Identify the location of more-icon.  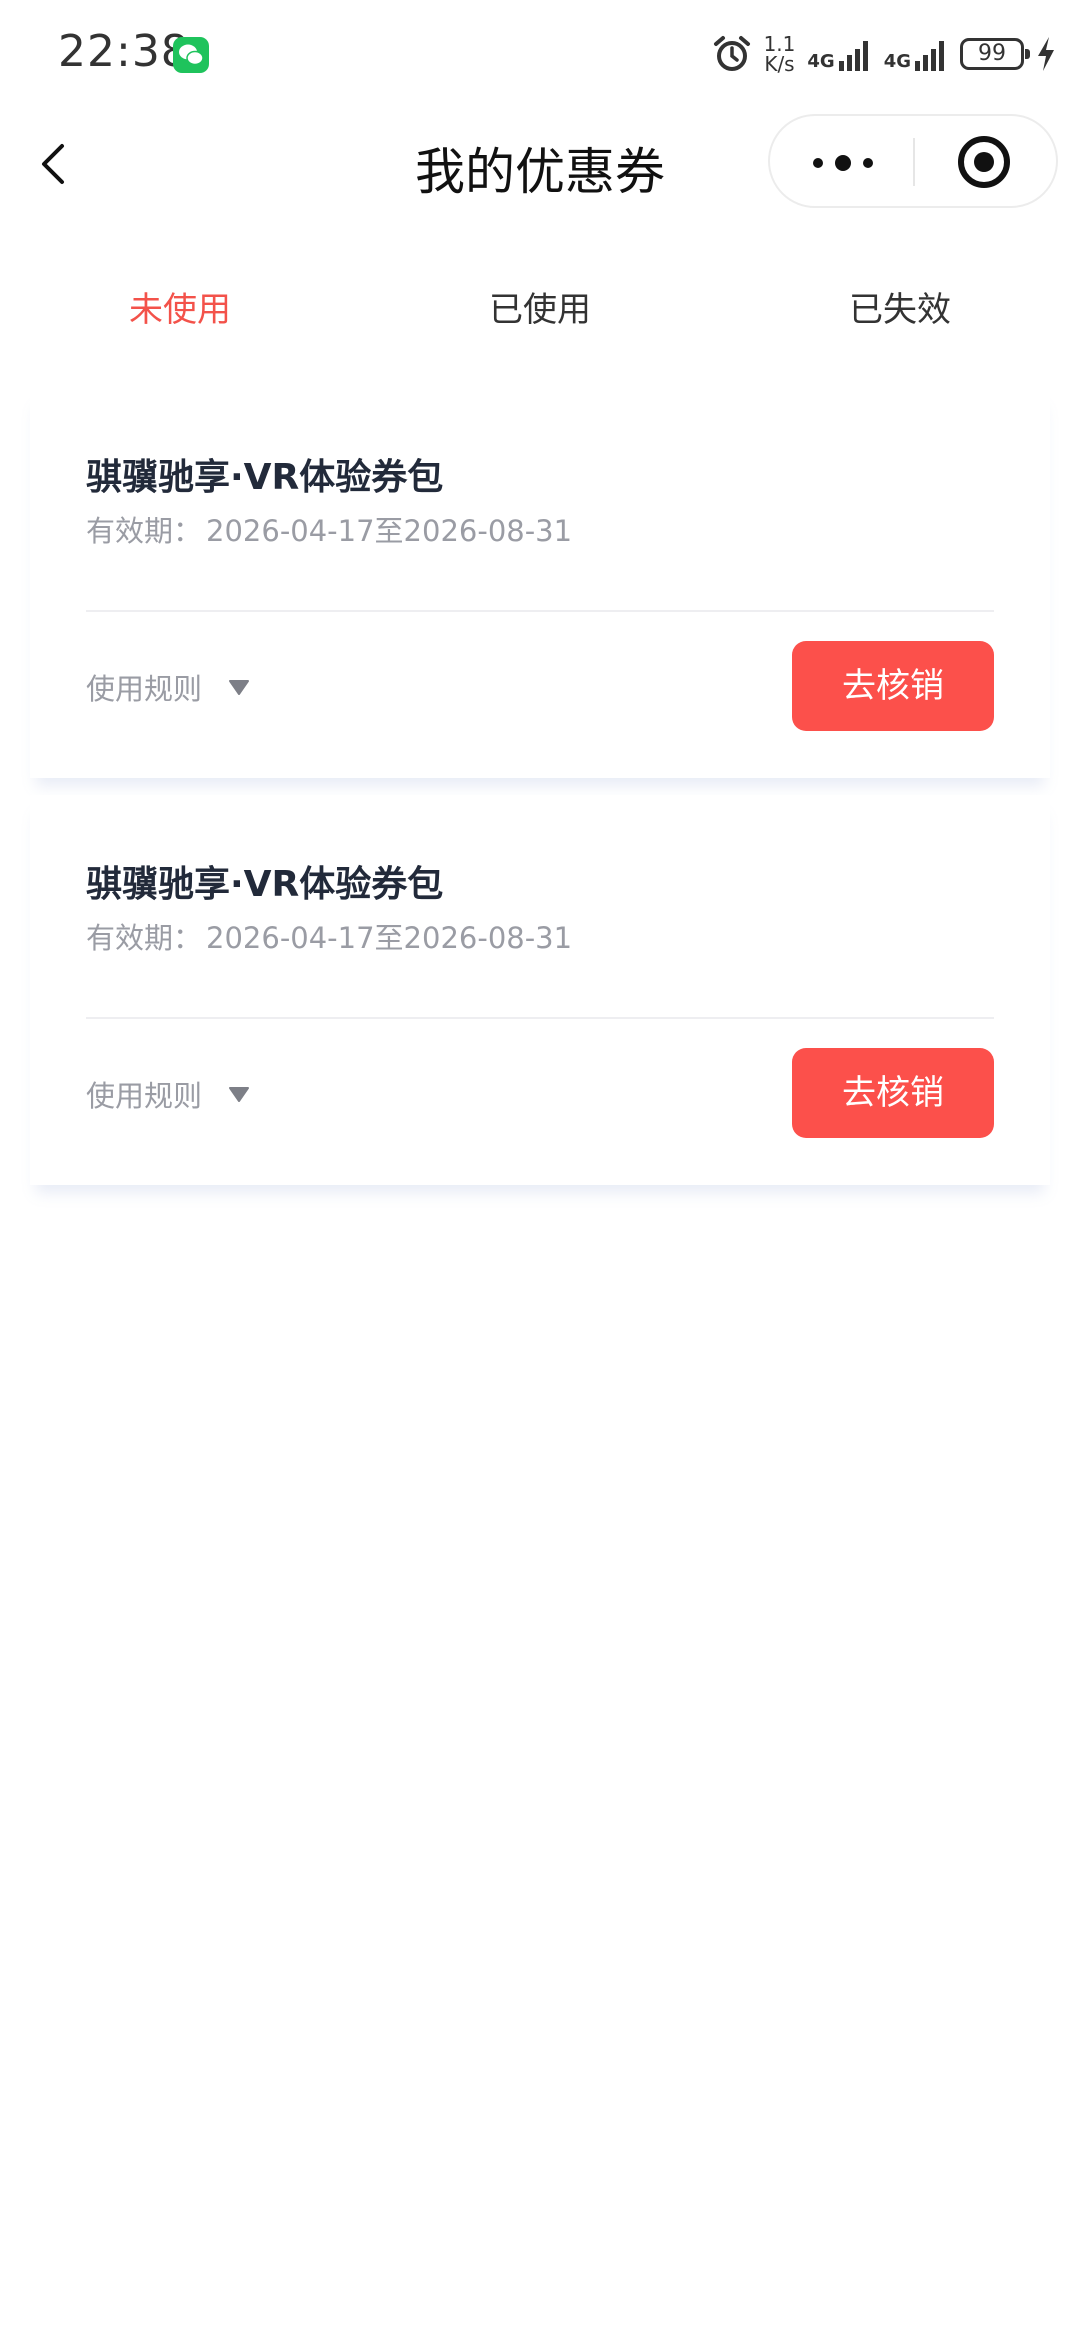
(843, 163).